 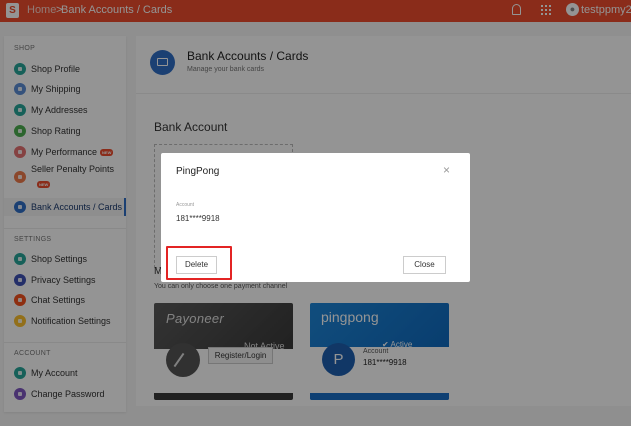 I want to click on close-icon: ×, so click(x=446, y=170).